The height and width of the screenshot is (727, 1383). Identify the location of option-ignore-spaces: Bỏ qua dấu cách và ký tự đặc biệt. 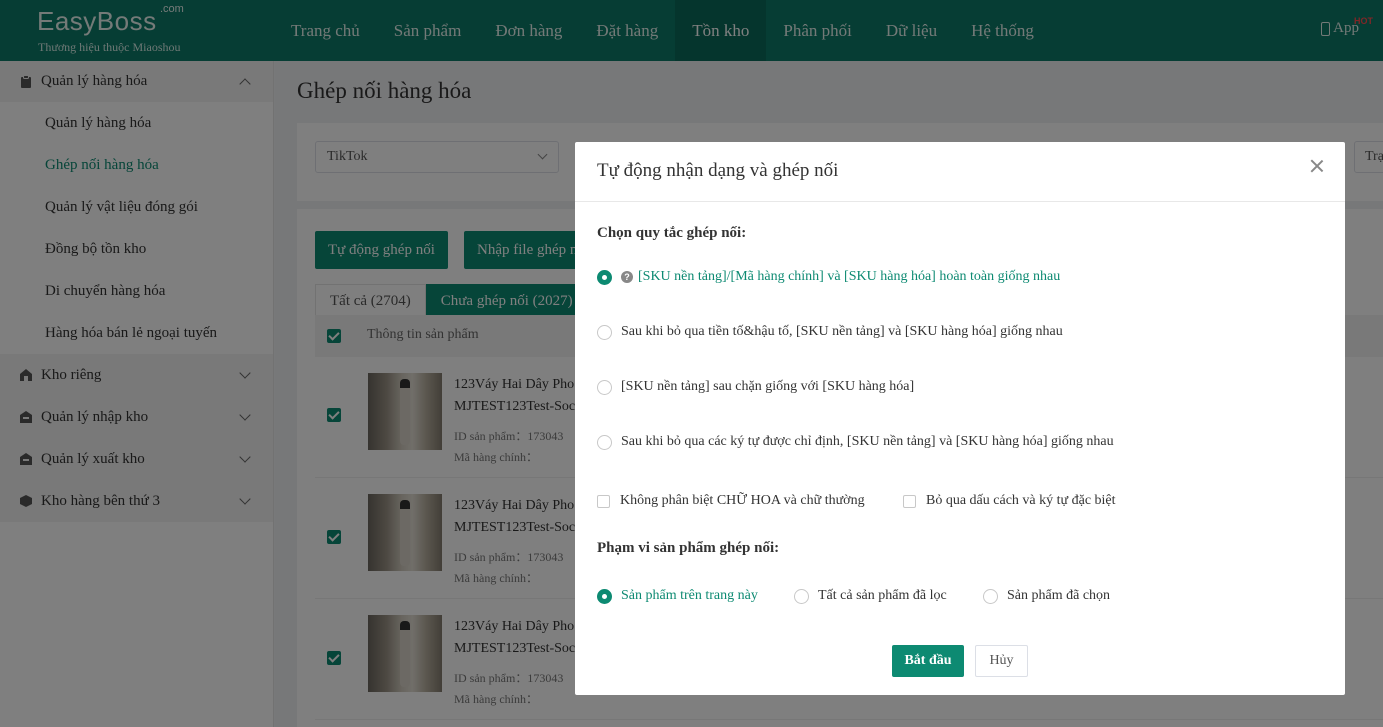
(1009, 501).